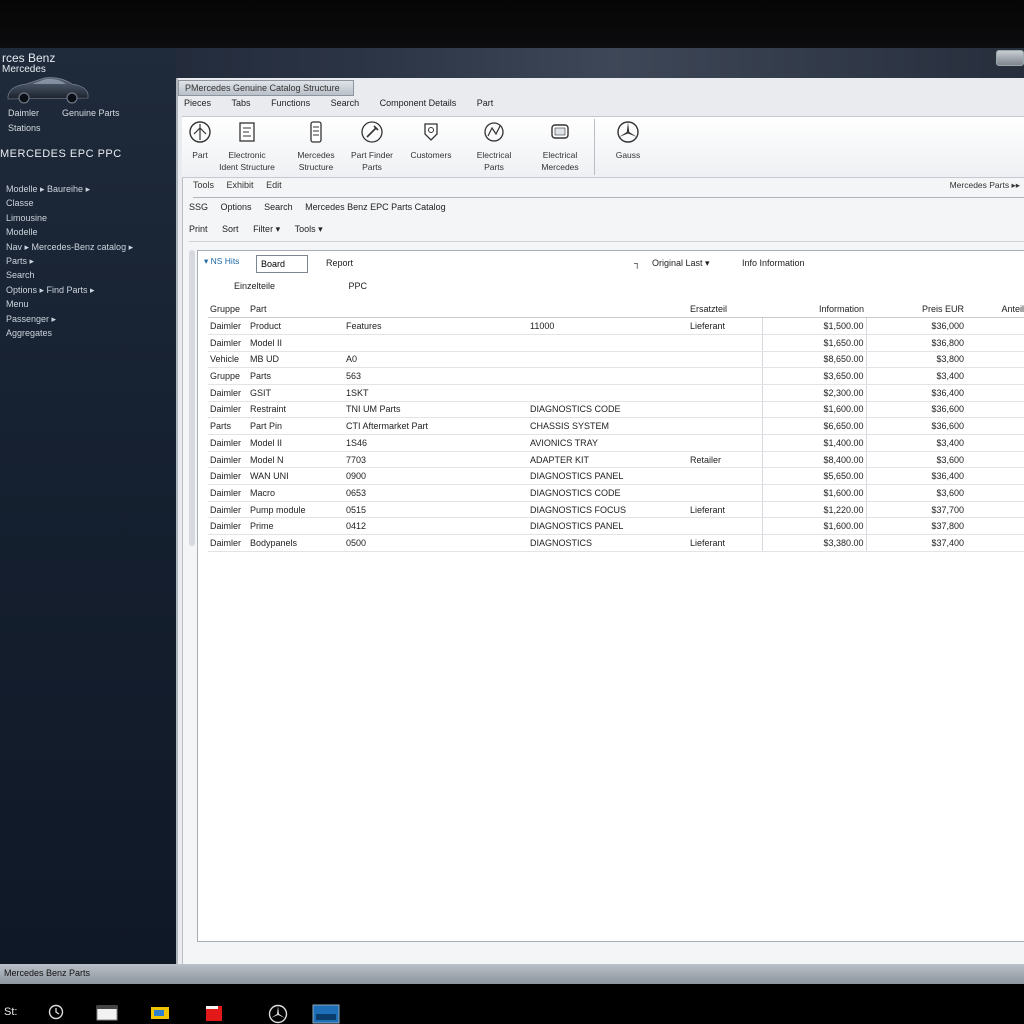 The height and width of the screenshot is (1024, 1024). I want to click on col-header-detail, so click(608, 310).